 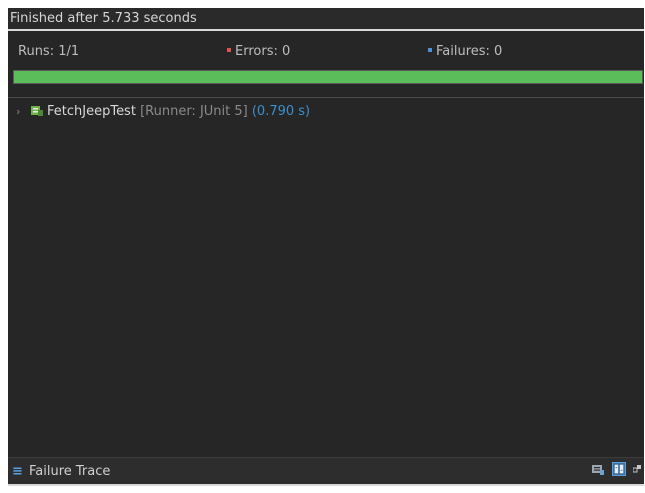 I want to click on failure-trace-toolbar, so click(x=615, y=470).